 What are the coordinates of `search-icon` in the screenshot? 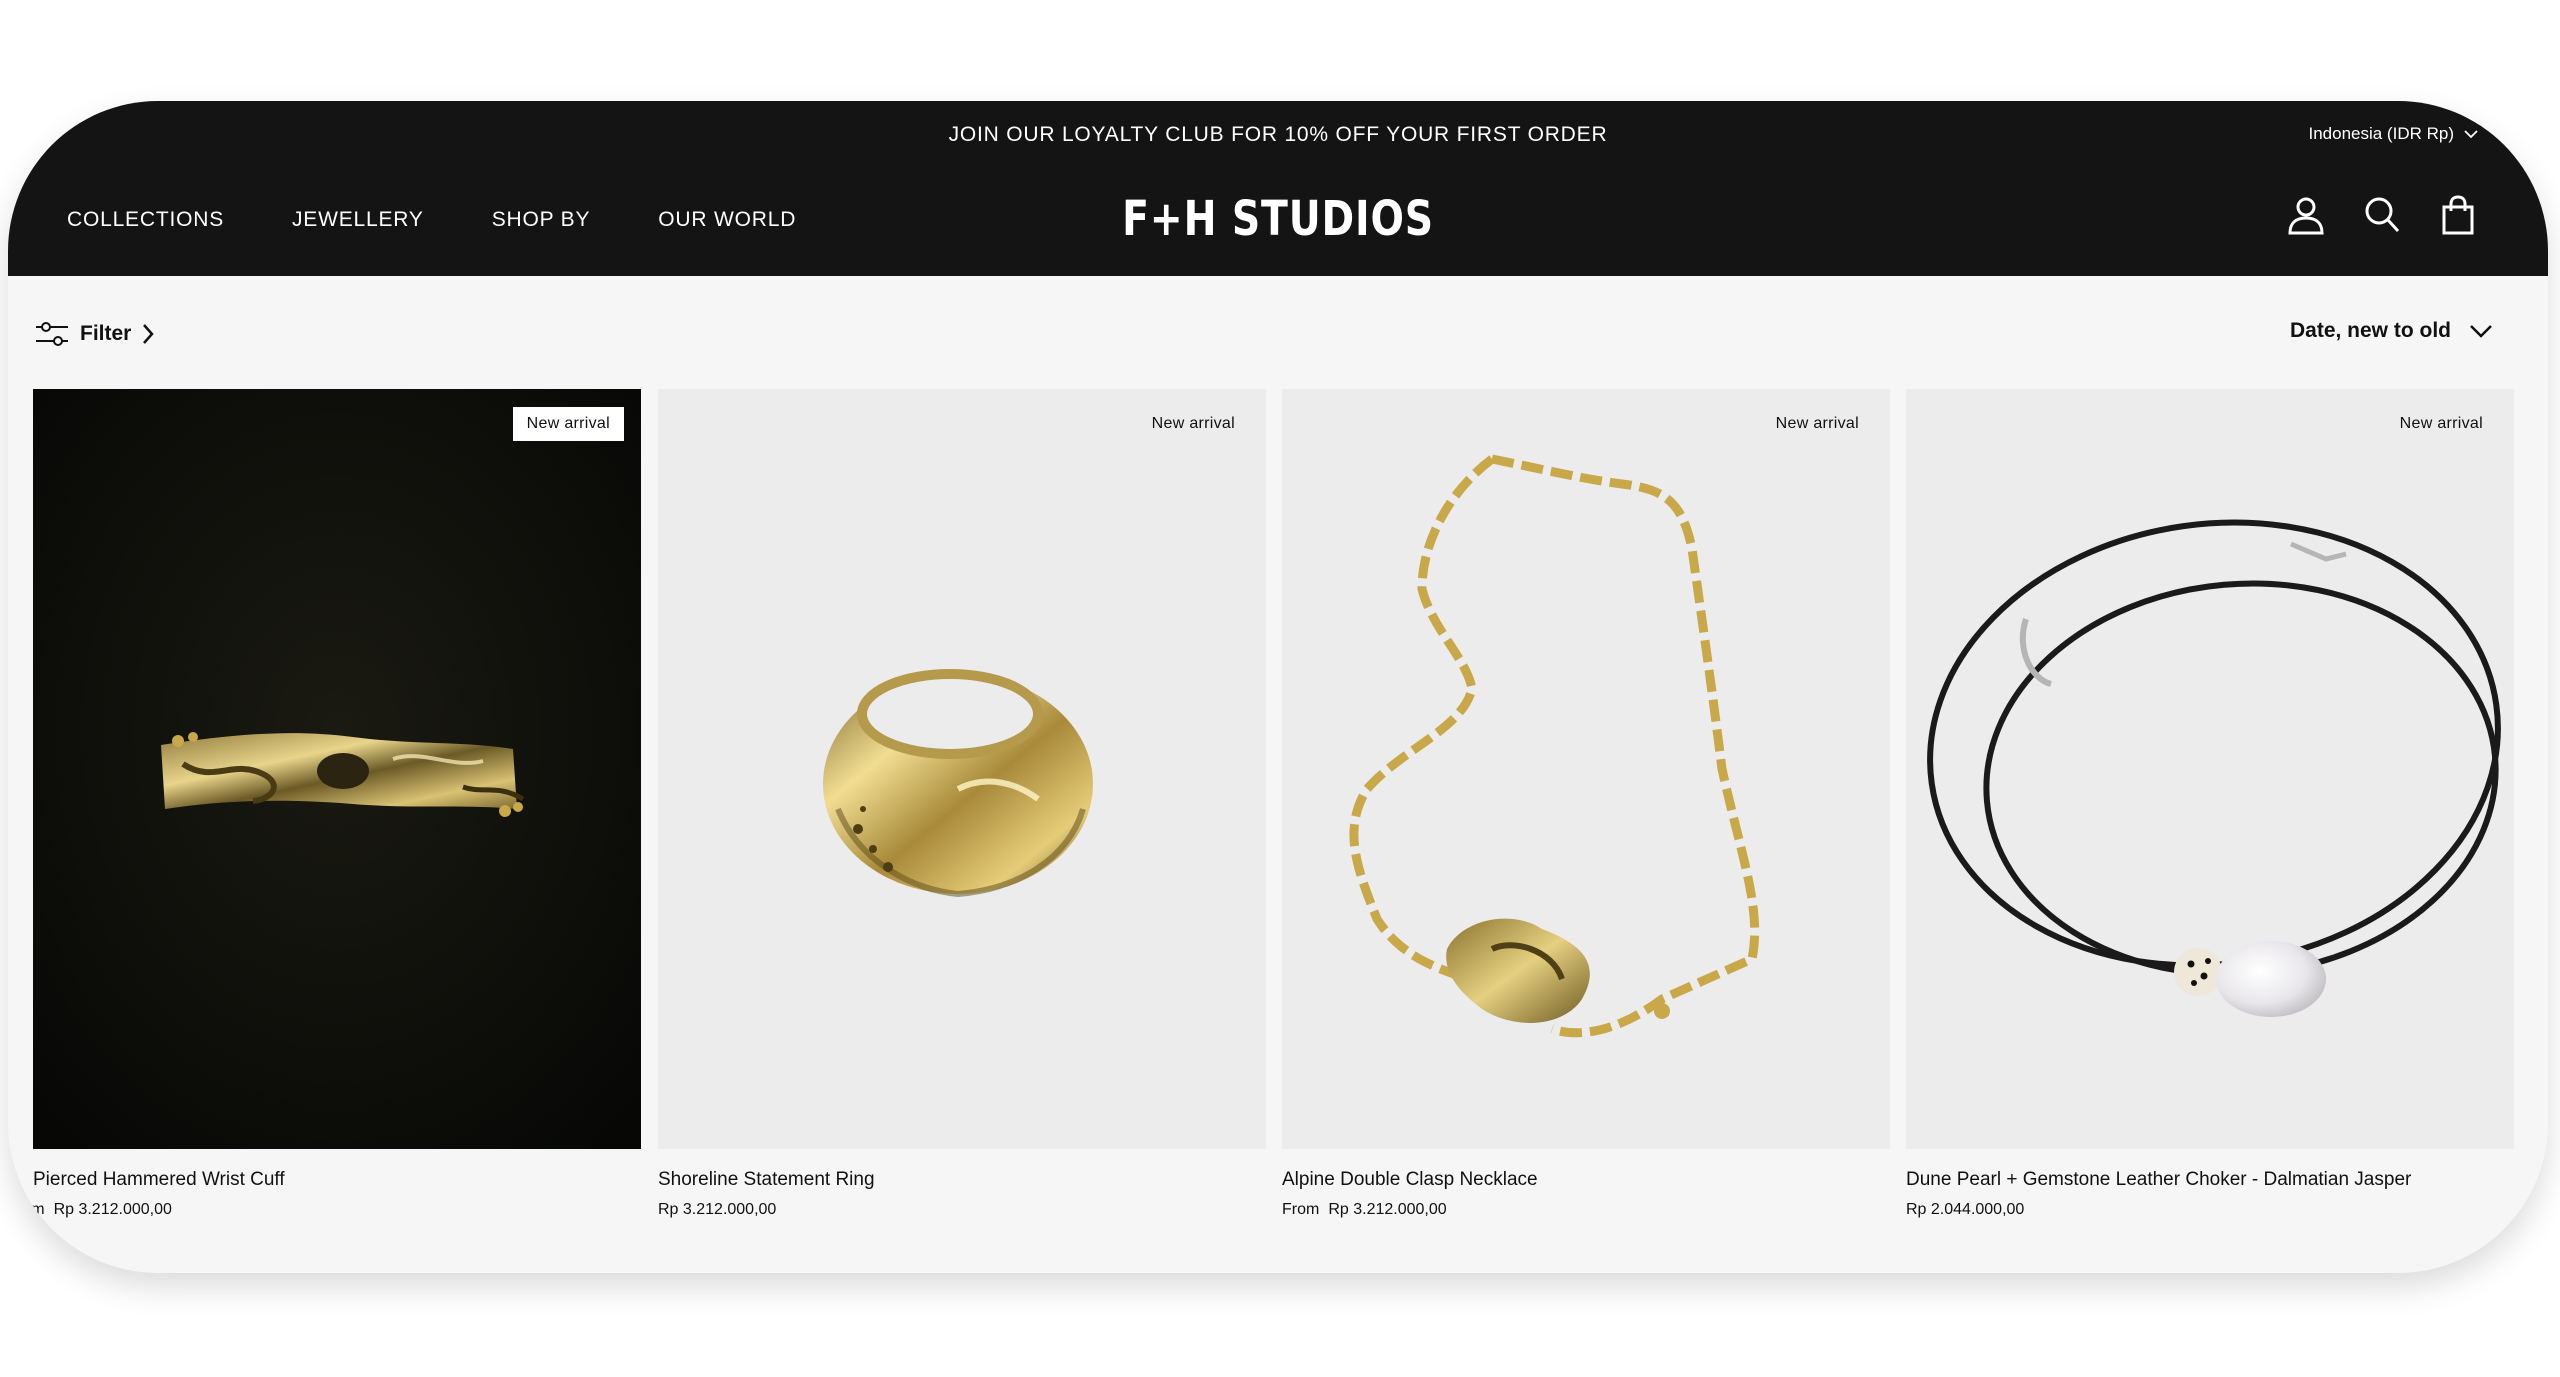 It's located at (2382, 215).